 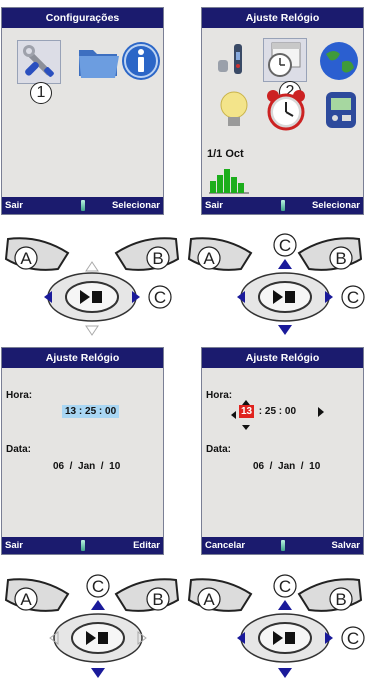 I want to click on globe-icon, so click(x=340, y=62).